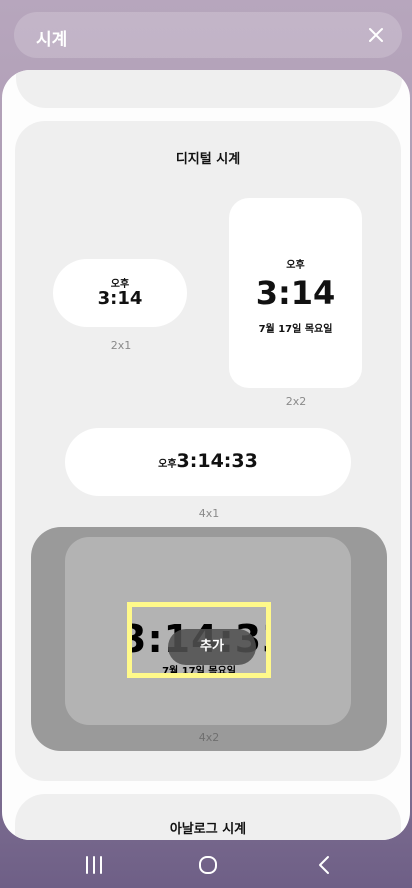 This screenshot has width=412, height=888. I want to click on widget-2x2: 오후 3:14 7월 17일 목요일, so click(295, 293).